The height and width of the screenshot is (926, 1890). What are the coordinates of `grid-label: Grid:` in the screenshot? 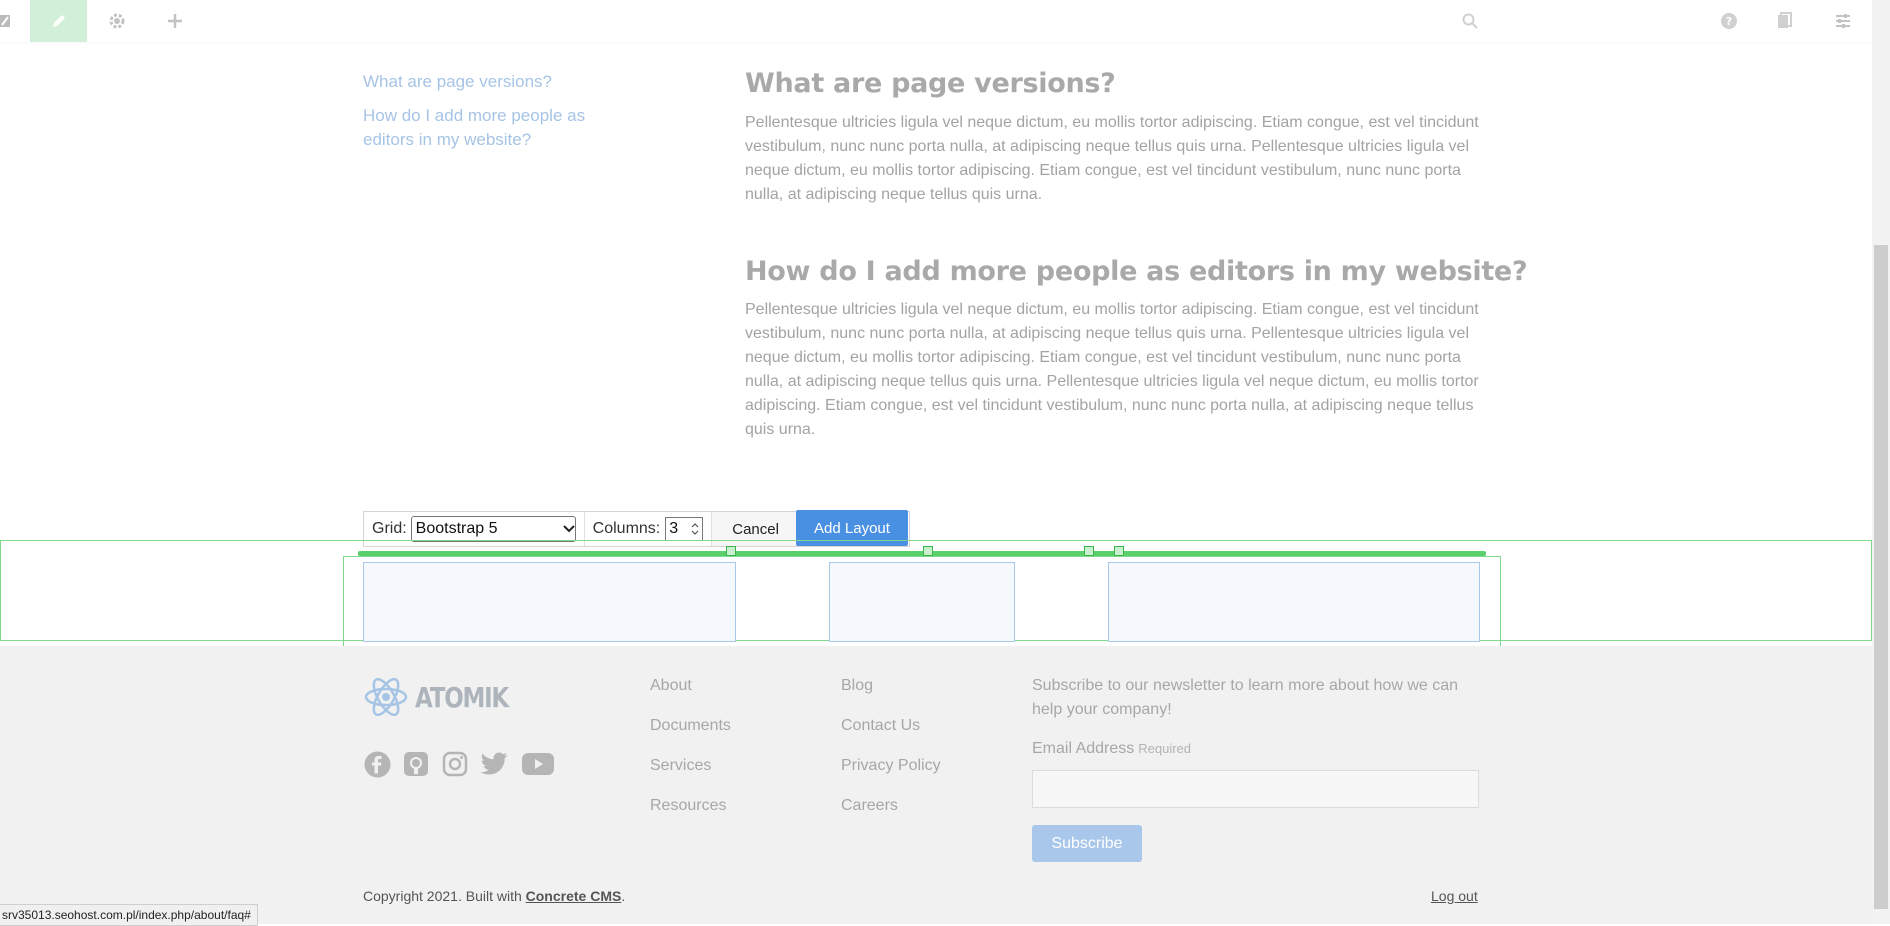 It's located at (389, 528).